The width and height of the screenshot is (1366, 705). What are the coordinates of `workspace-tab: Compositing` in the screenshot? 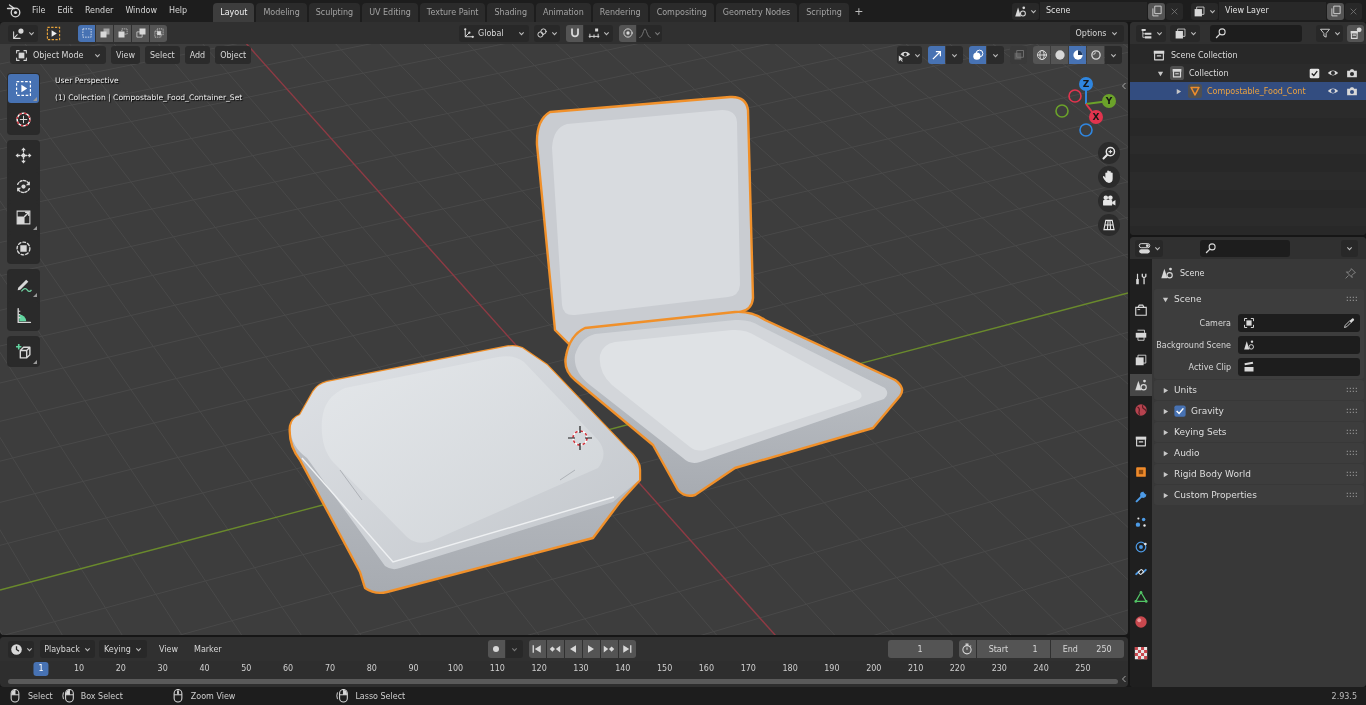 It's located at (681, 12).